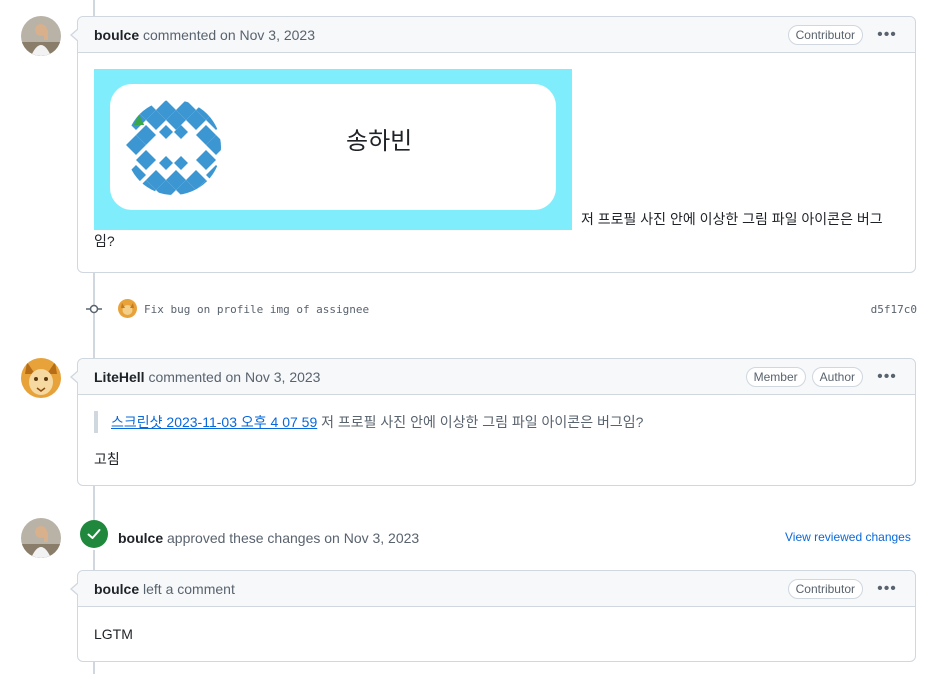 The width and height of the screenshot is (934, 674). Describe the element at coordinates (113, 634) in the screenshot. I see `comment-text: LGTM` at that location.